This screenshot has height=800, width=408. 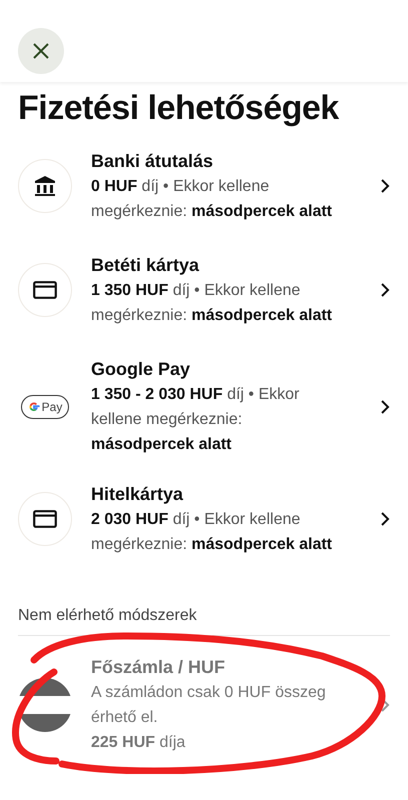 What do you see at coordinates (211, 532) in the screenshot?
I see `method-description: 2 030 HUF díj • Ekkor kellene megérkeznie: másodpercek alatt` at bounding box center [211, 532].